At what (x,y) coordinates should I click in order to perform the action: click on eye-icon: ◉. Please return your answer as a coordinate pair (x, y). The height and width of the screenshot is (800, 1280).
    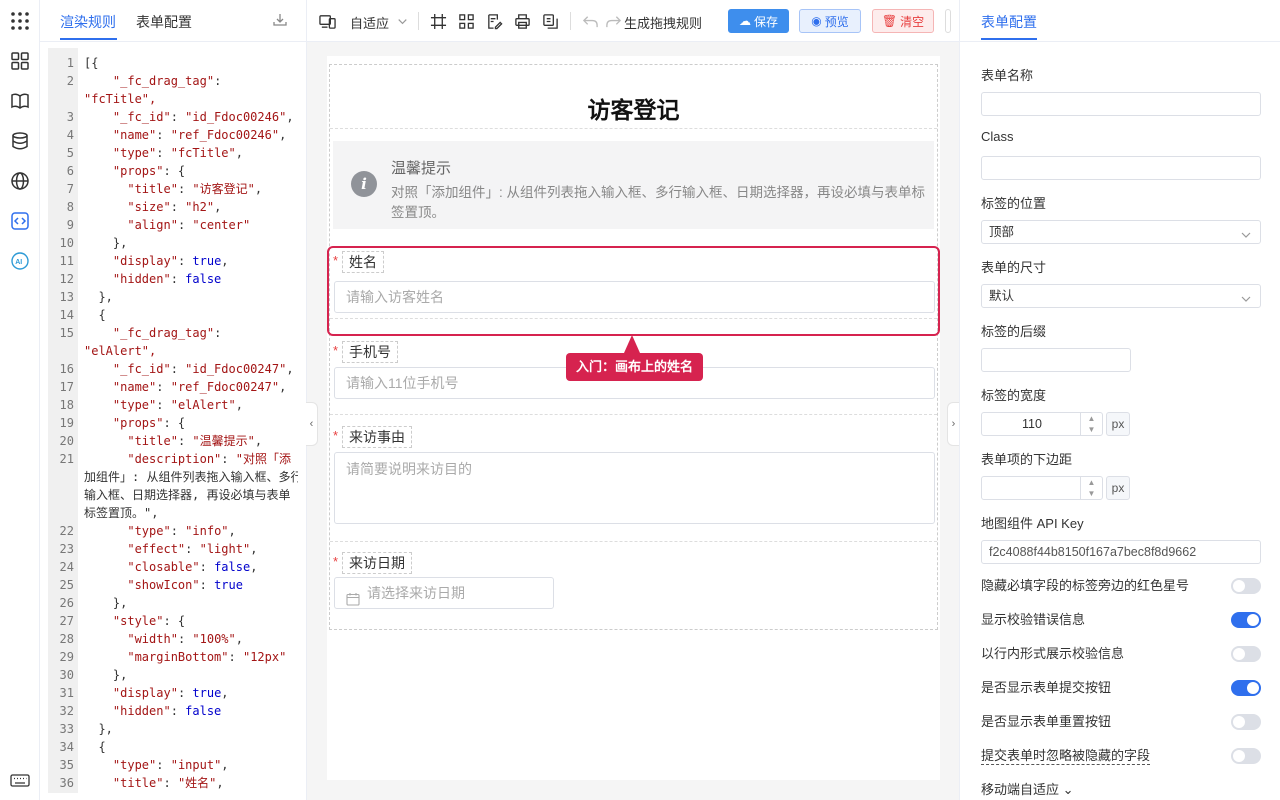
    Looking at the image, I should click on (816, 21).